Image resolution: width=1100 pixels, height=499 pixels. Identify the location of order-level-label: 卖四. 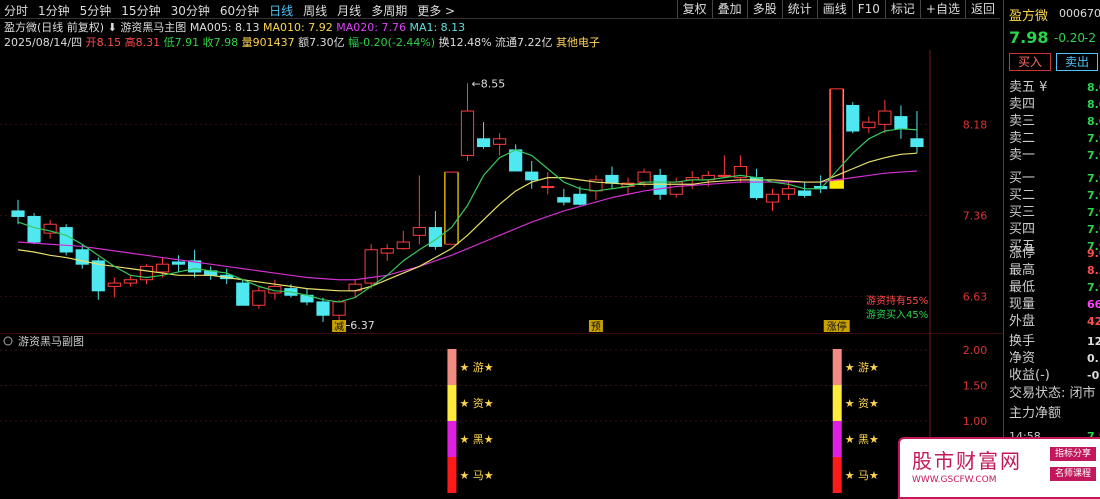
(1022, 104).